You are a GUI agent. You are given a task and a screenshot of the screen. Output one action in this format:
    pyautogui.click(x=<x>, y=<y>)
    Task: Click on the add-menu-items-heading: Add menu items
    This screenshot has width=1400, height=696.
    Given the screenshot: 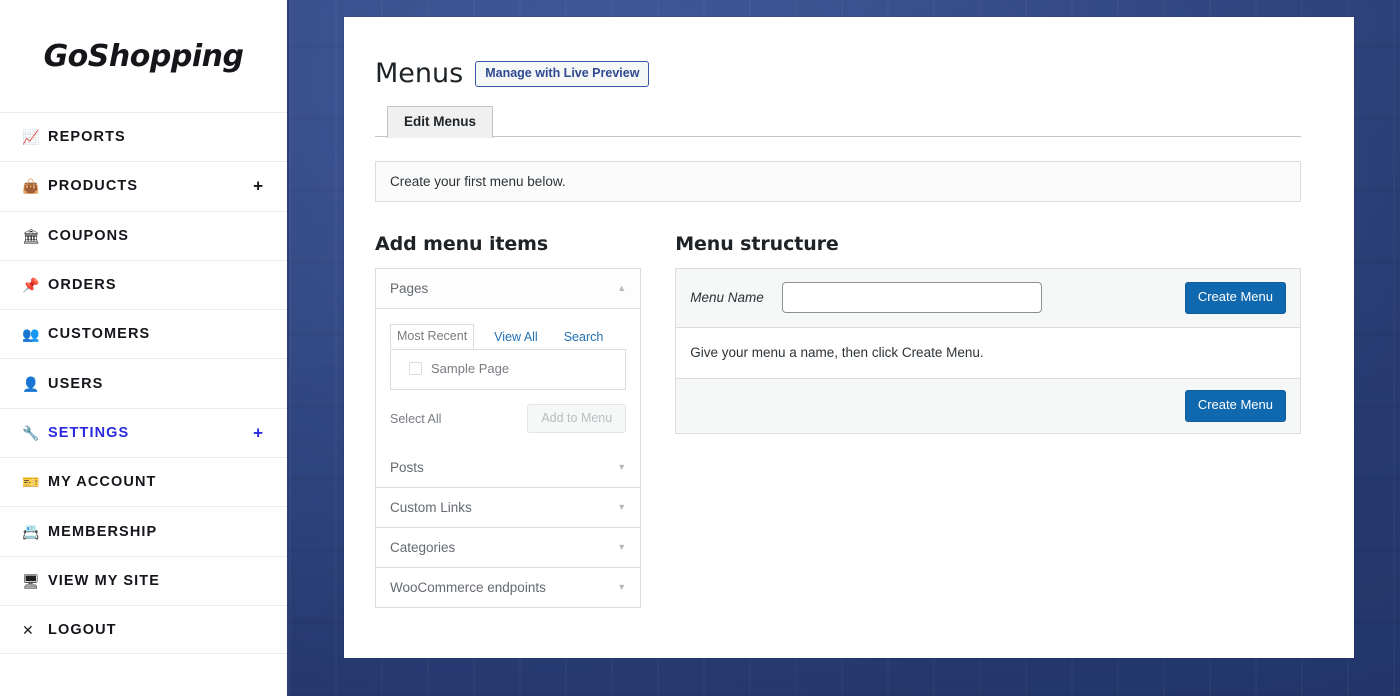 What is the action you would take?
    pyautogui.click(x=462, y=244)
    